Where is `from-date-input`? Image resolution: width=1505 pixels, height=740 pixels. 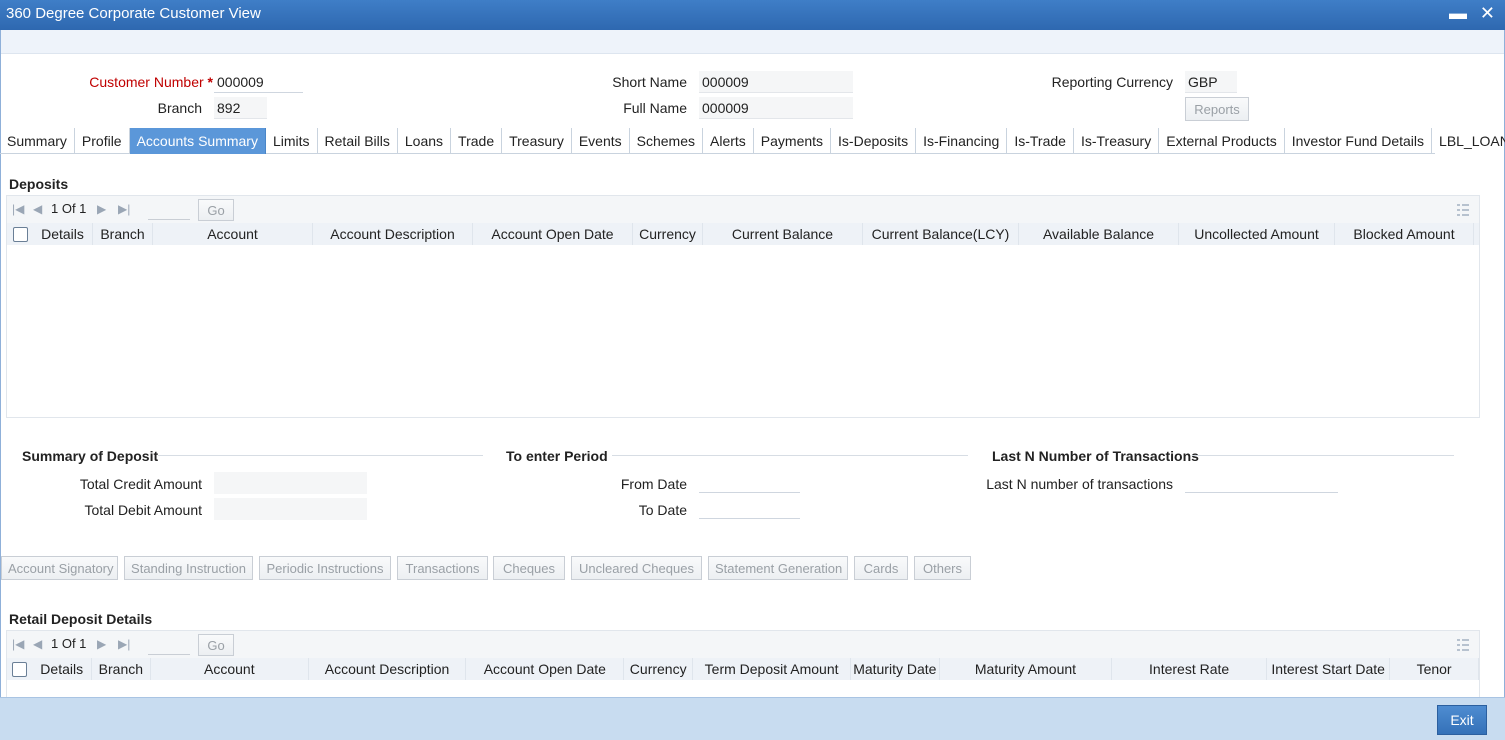
from-date-input is located at coordinates (749, 482).